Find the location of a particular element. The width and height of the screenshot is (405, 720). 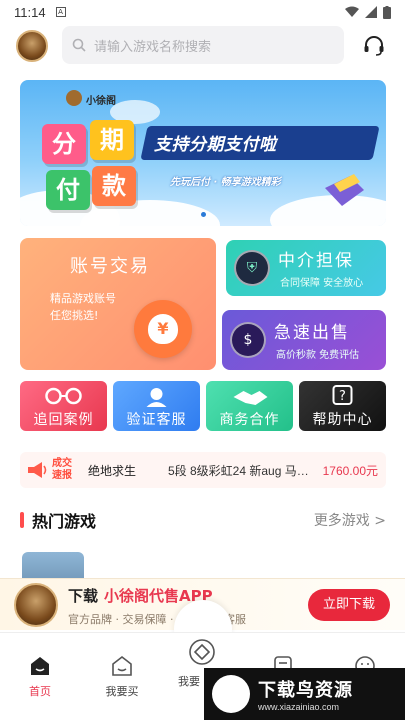

ticker-tag-line: 速报 is located at coordinates (62, 475).